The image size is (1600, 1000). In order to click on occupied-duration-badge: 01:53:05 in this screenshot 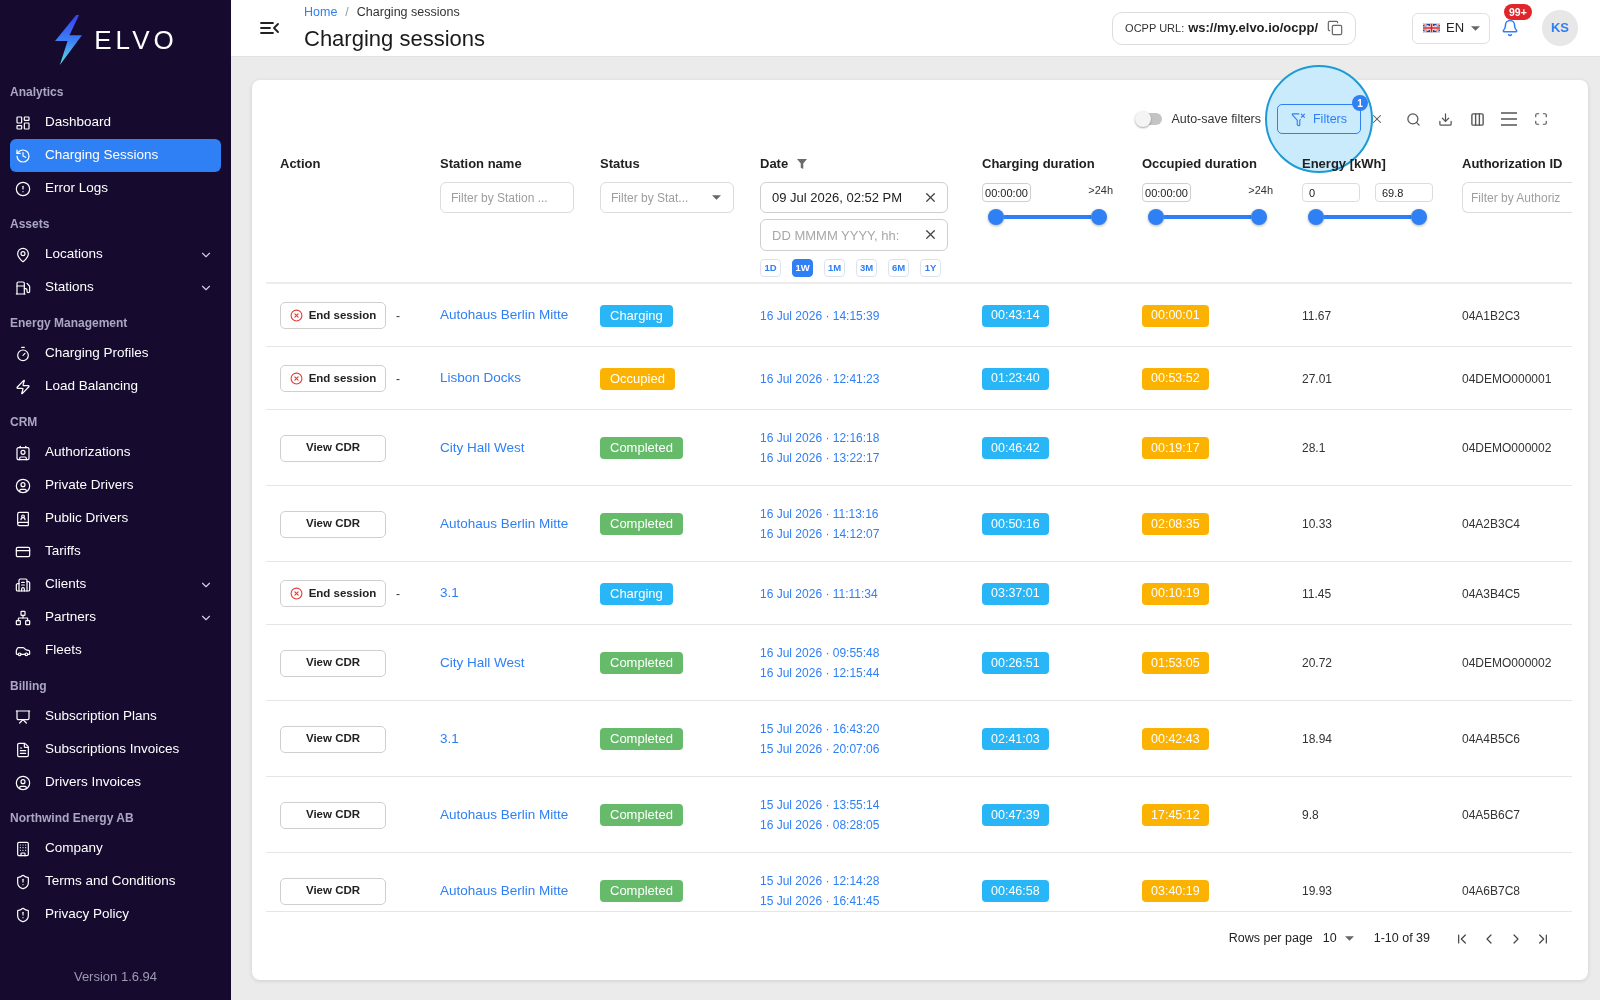, I will do `click(1175, 663)`.